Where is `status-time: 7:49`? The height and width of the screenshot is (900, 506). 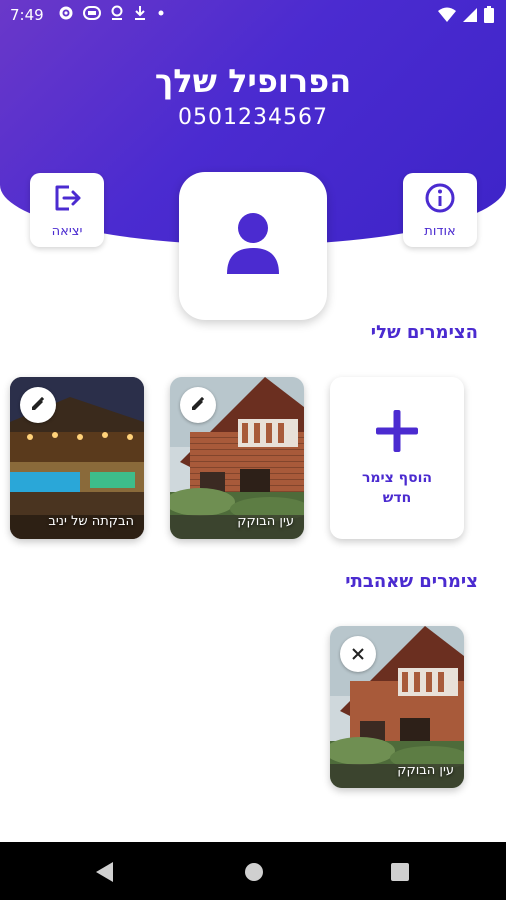
status-time: 7:49 is located at coordinates (27, 15).